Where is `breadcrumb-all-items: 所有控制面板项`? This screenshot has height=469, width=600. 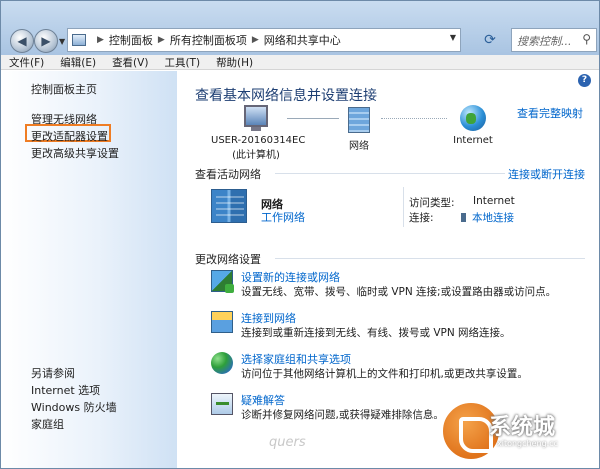
breadcrumb-all-items: 所有控制面板项 is located at coordinates (208, 40).